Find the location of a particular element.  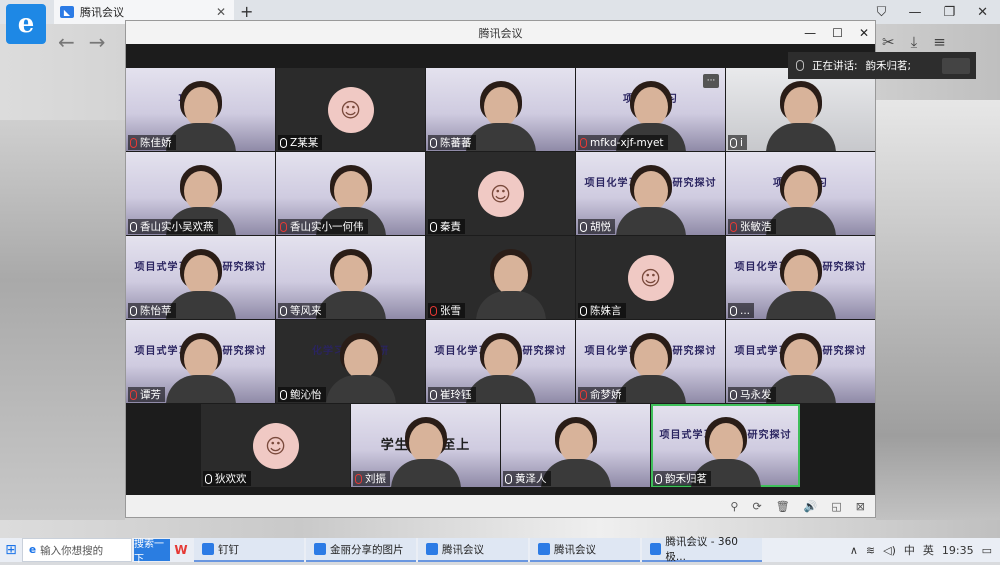

maximize-button: ☐ is located at coordinates (837, 33).